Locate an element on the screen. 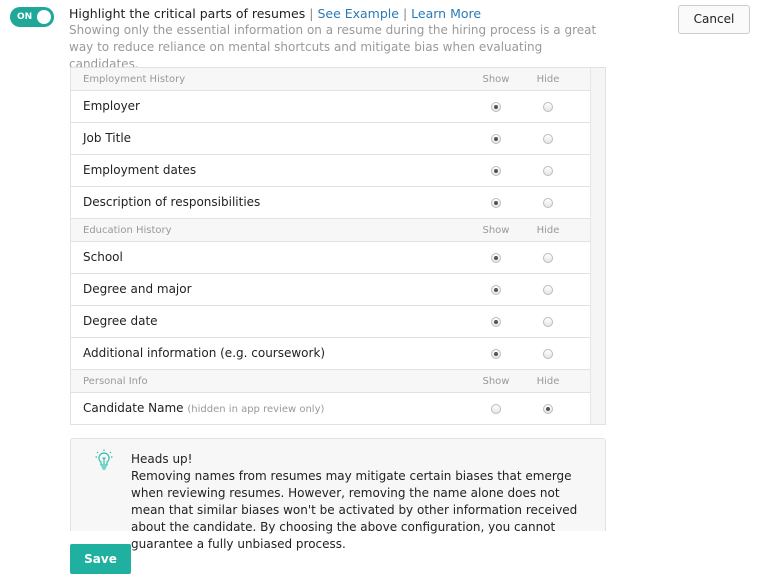 This screenshot has width=764, height=580. row-label: Candidate Name is located at coordinates (133, 408).